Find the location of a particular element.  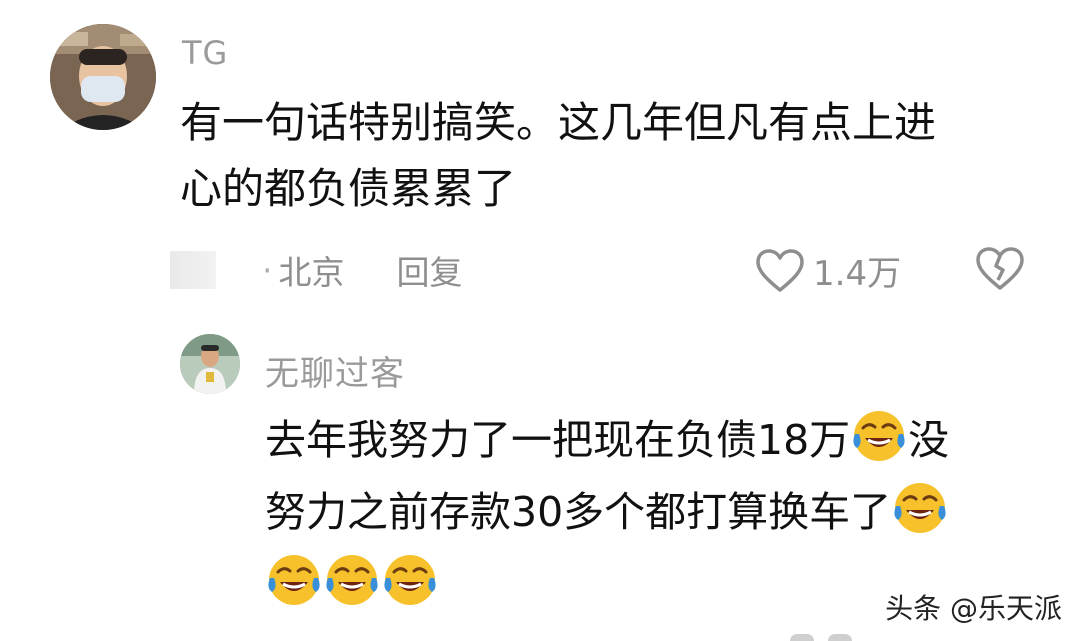

comment-body: 有一句话特别搞笑。这几年但凡有点上进 心的都负债累累了 is located at coordinates (558, 156).